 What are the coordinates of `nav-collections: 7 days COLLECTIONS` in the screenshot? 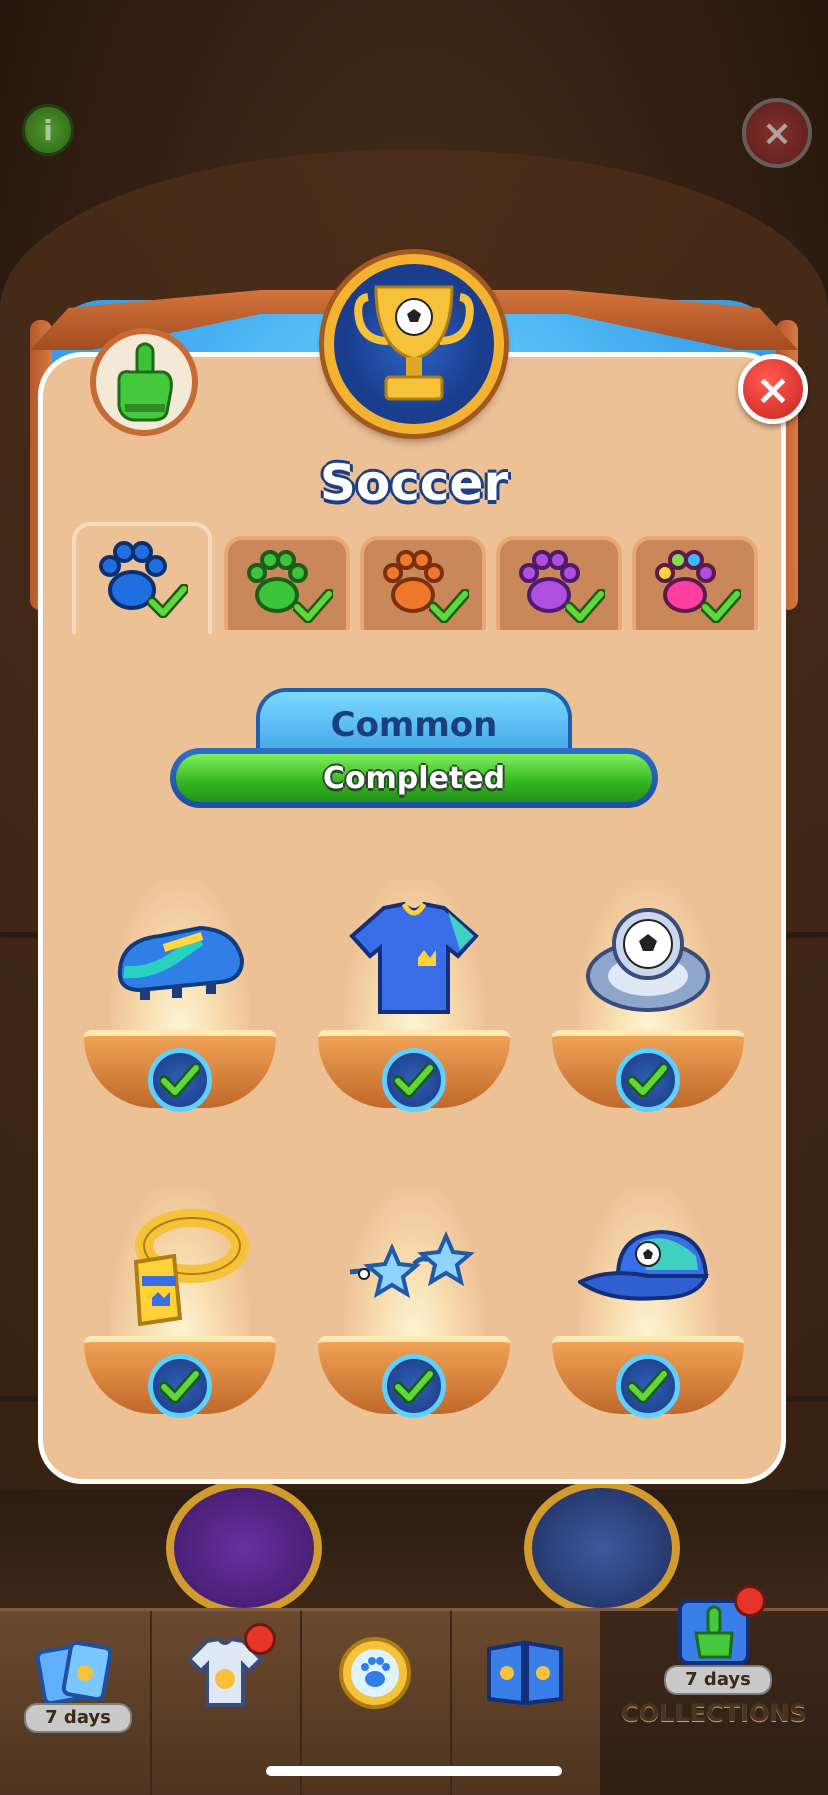 It's located at (714, 1690).